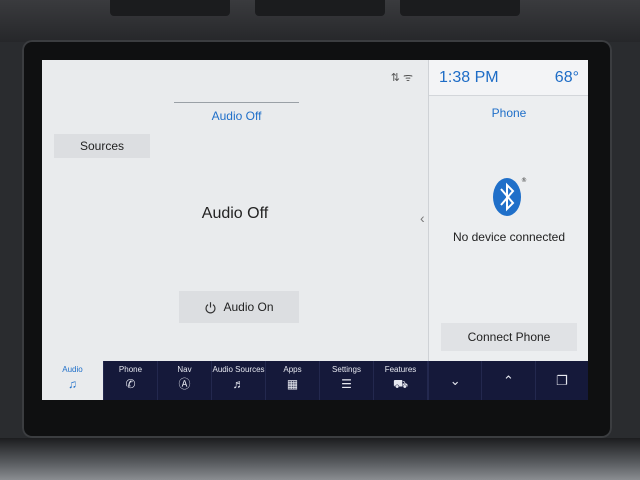  I want to click on nav-phone: Phone ✆, so click(131, 380).